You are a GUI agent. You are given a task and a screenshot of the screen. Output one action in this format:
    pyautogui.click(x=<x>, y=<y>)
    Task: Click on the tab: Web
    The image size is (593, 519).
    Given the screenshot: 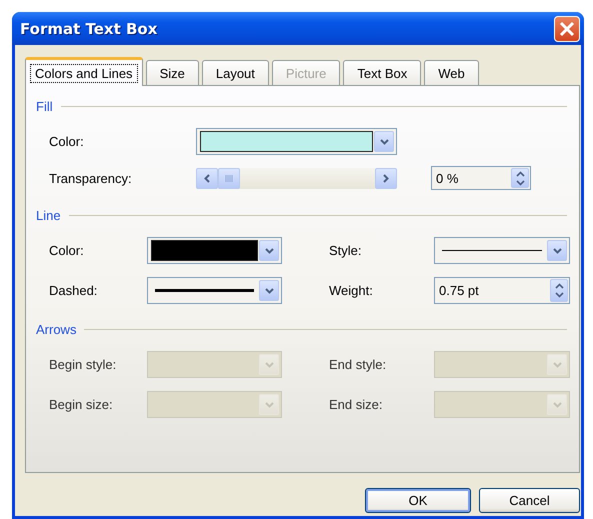 What is the action you would take?
    pyautogui.click(x=451, y=72)
    